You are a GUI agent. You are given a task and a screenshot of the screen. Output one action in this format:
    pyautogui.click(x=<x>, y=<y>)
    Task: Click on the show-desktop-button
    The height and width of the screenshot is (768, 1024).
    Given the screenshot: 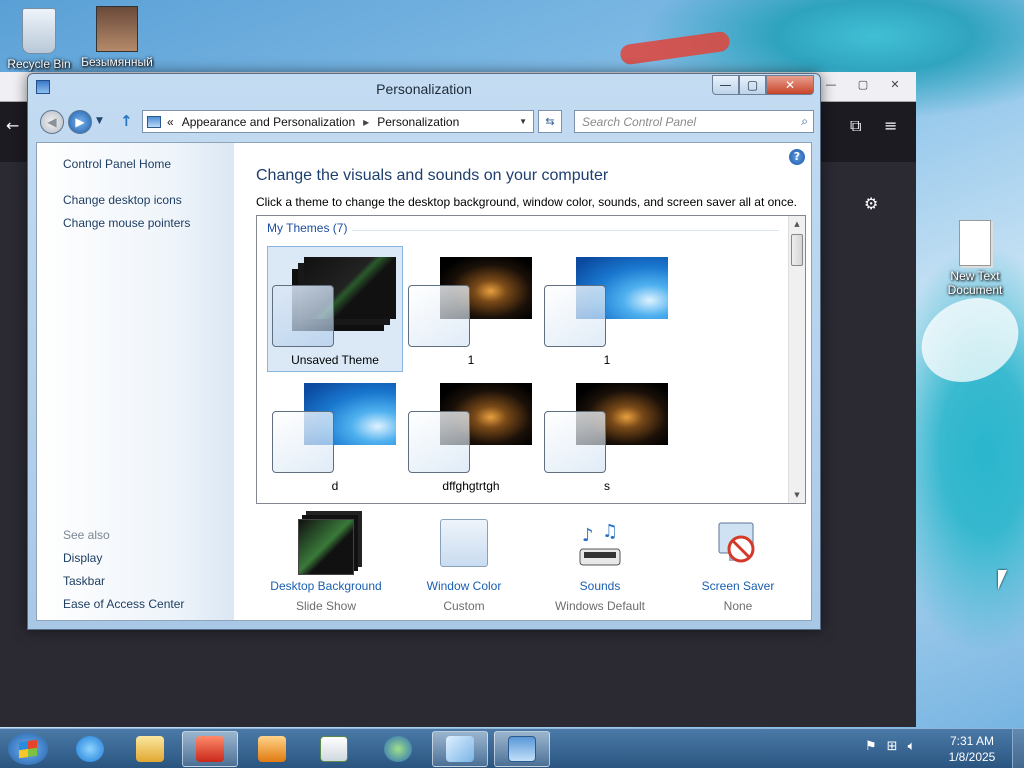 What is the action you would take?
    pyautogui.click(x=1018, y=748)
    